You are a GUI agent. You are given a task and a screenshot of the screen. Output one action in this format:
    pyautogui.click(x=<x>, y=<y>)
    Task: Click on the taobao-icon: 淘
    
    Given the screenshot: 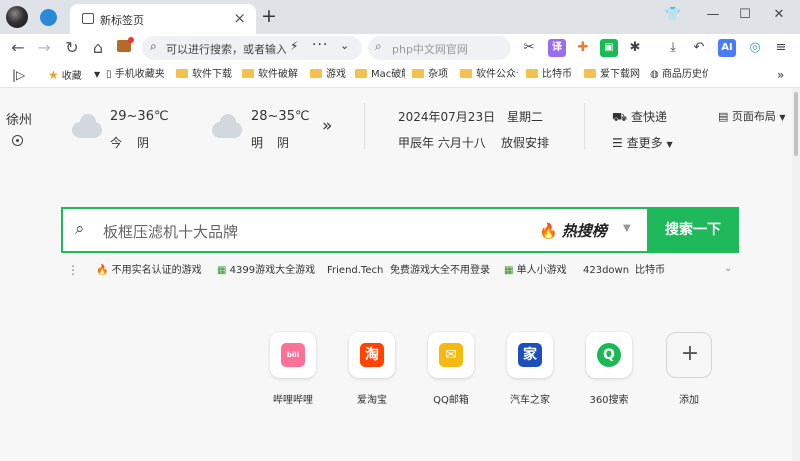 What is the action you would take?
    pyautogui.click(x=372, y=355)
    